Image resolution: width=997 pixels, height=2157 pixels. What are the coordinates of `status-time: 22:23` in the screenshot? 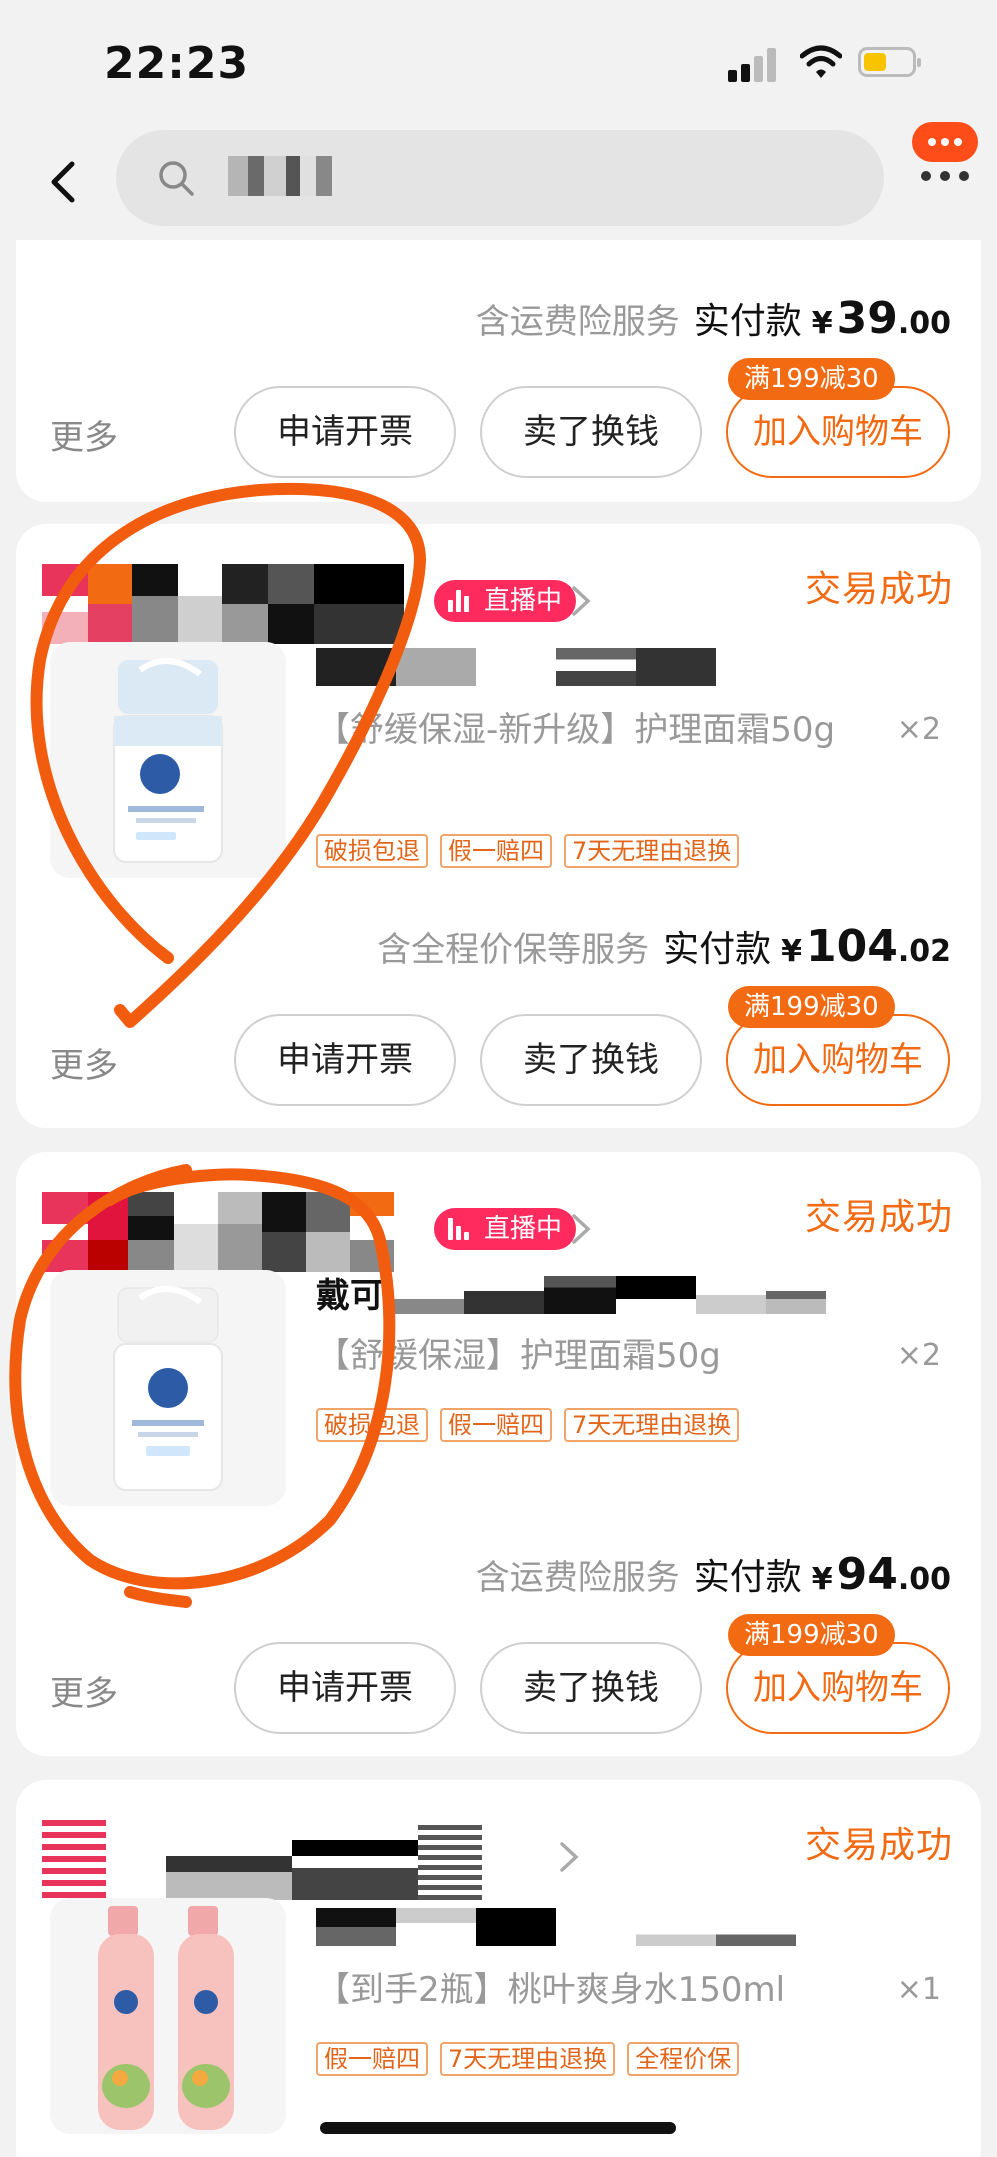 It's located at (177, 63).